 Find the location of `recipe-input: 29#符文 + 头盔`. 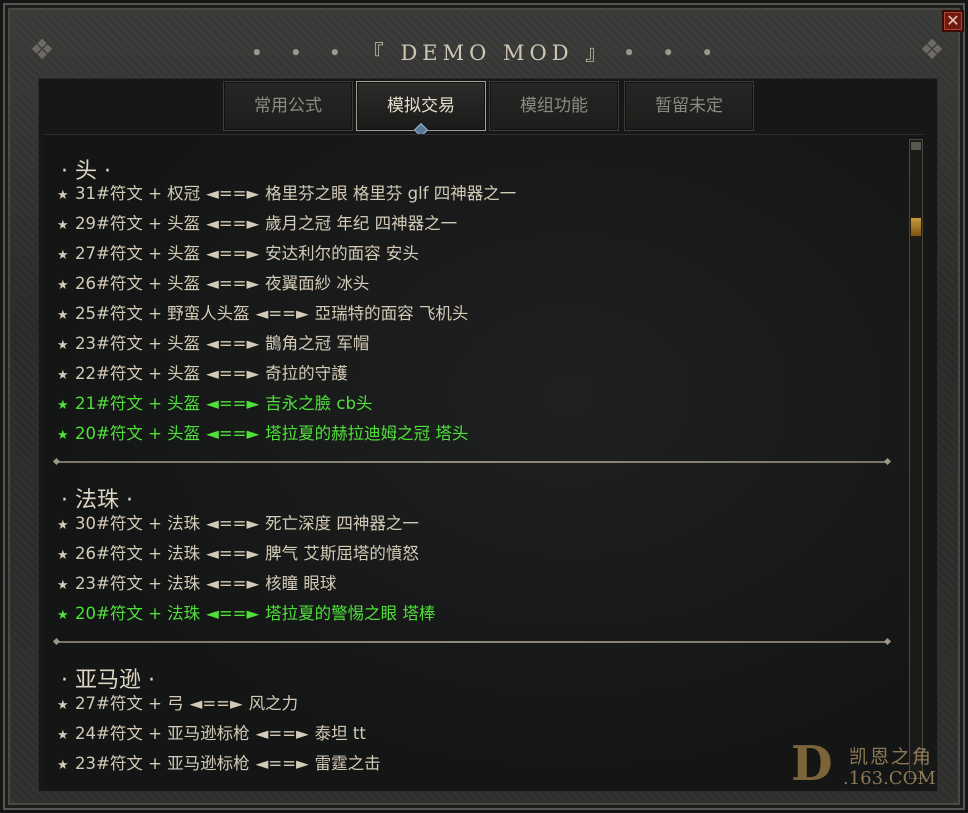

recipe-input: 29#符文 + 头盔 is located at coordinates (138, 223).